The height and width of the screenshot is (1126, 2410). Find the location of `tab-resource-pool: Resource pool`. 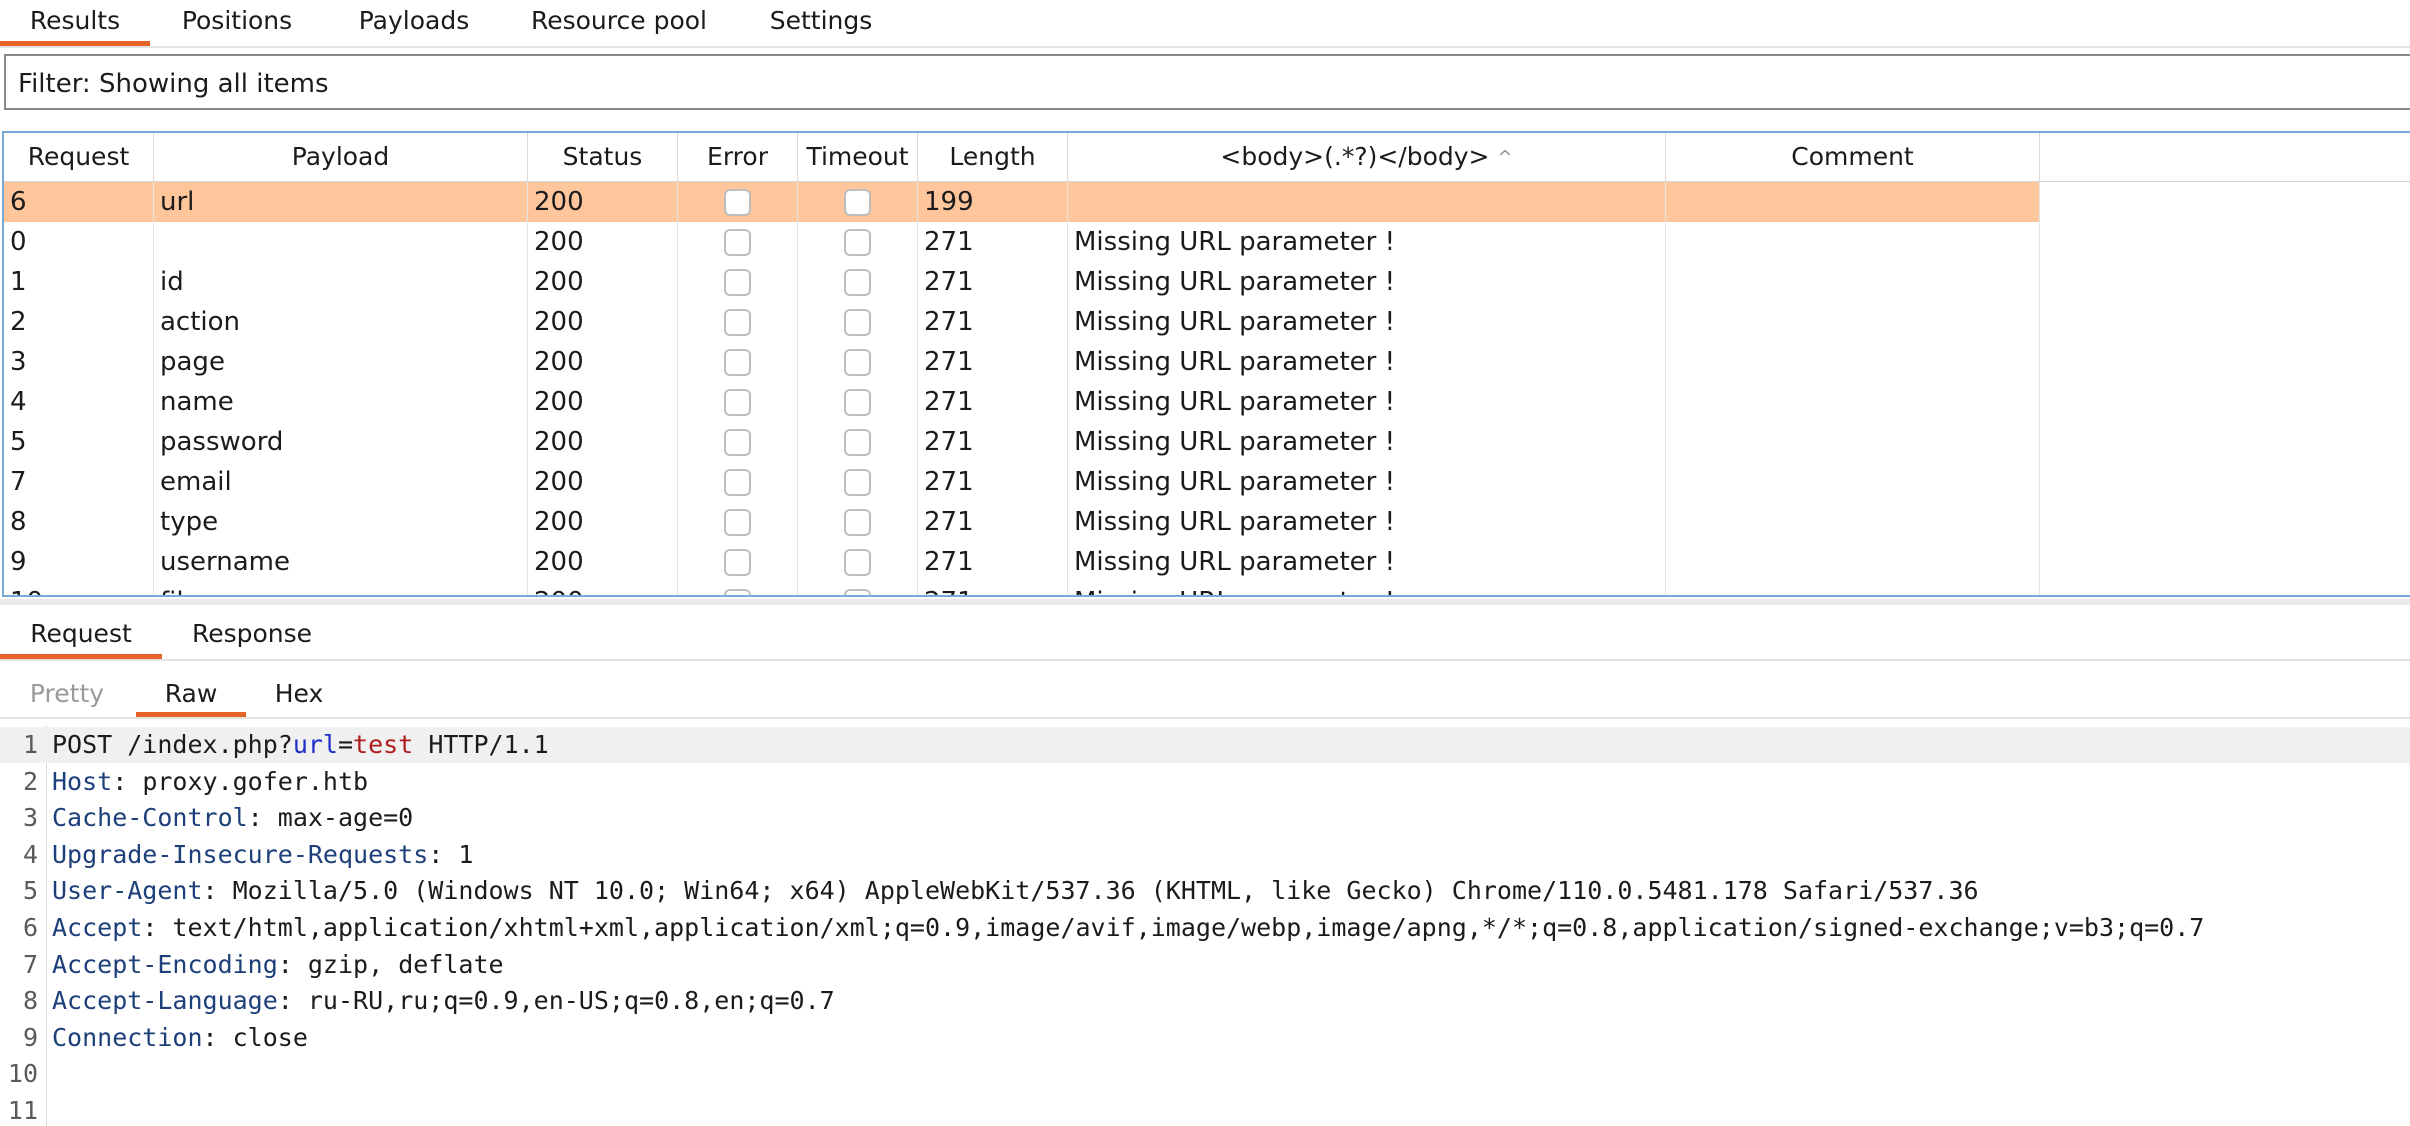

tab-resource-pool: Resource pool is located at coordinates (619, 22).